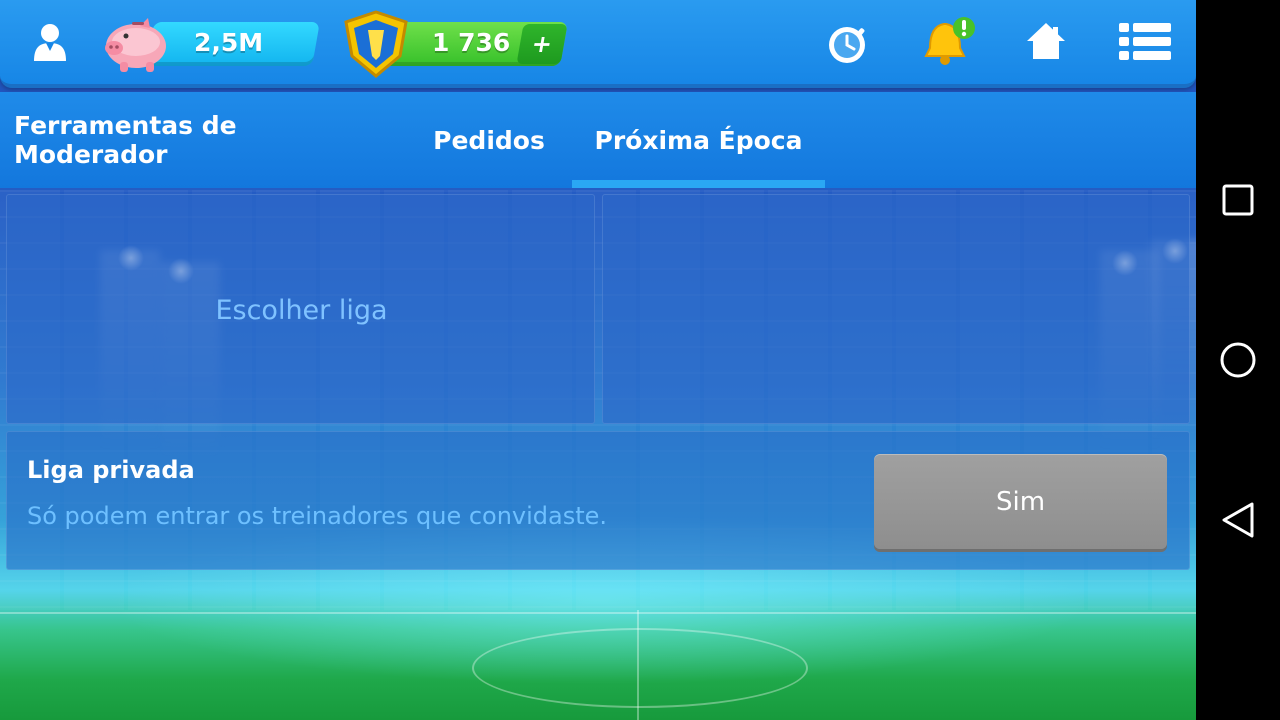  I want to click on android-navigation-bar, so click(1238, 360).